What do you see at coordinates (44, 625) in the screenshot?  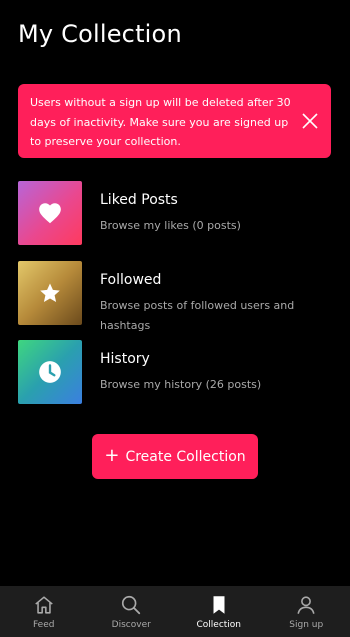 I see `nav-label: Feed` at bounding box center [44, 625].